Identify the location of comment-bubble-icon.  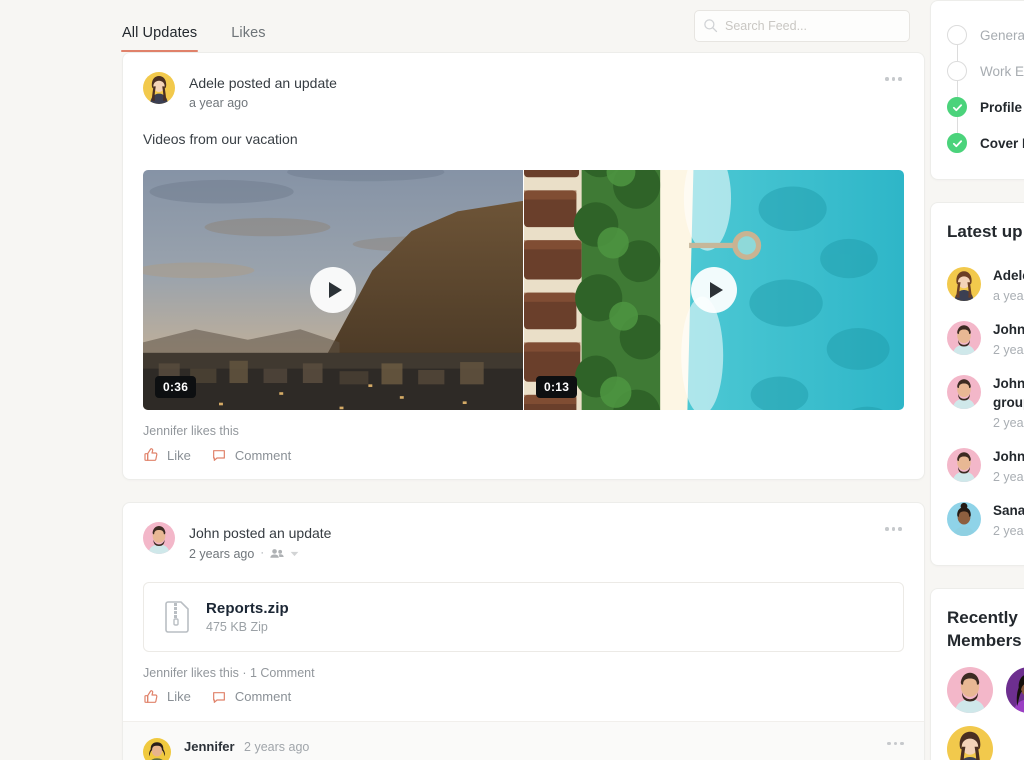
(218, 456).